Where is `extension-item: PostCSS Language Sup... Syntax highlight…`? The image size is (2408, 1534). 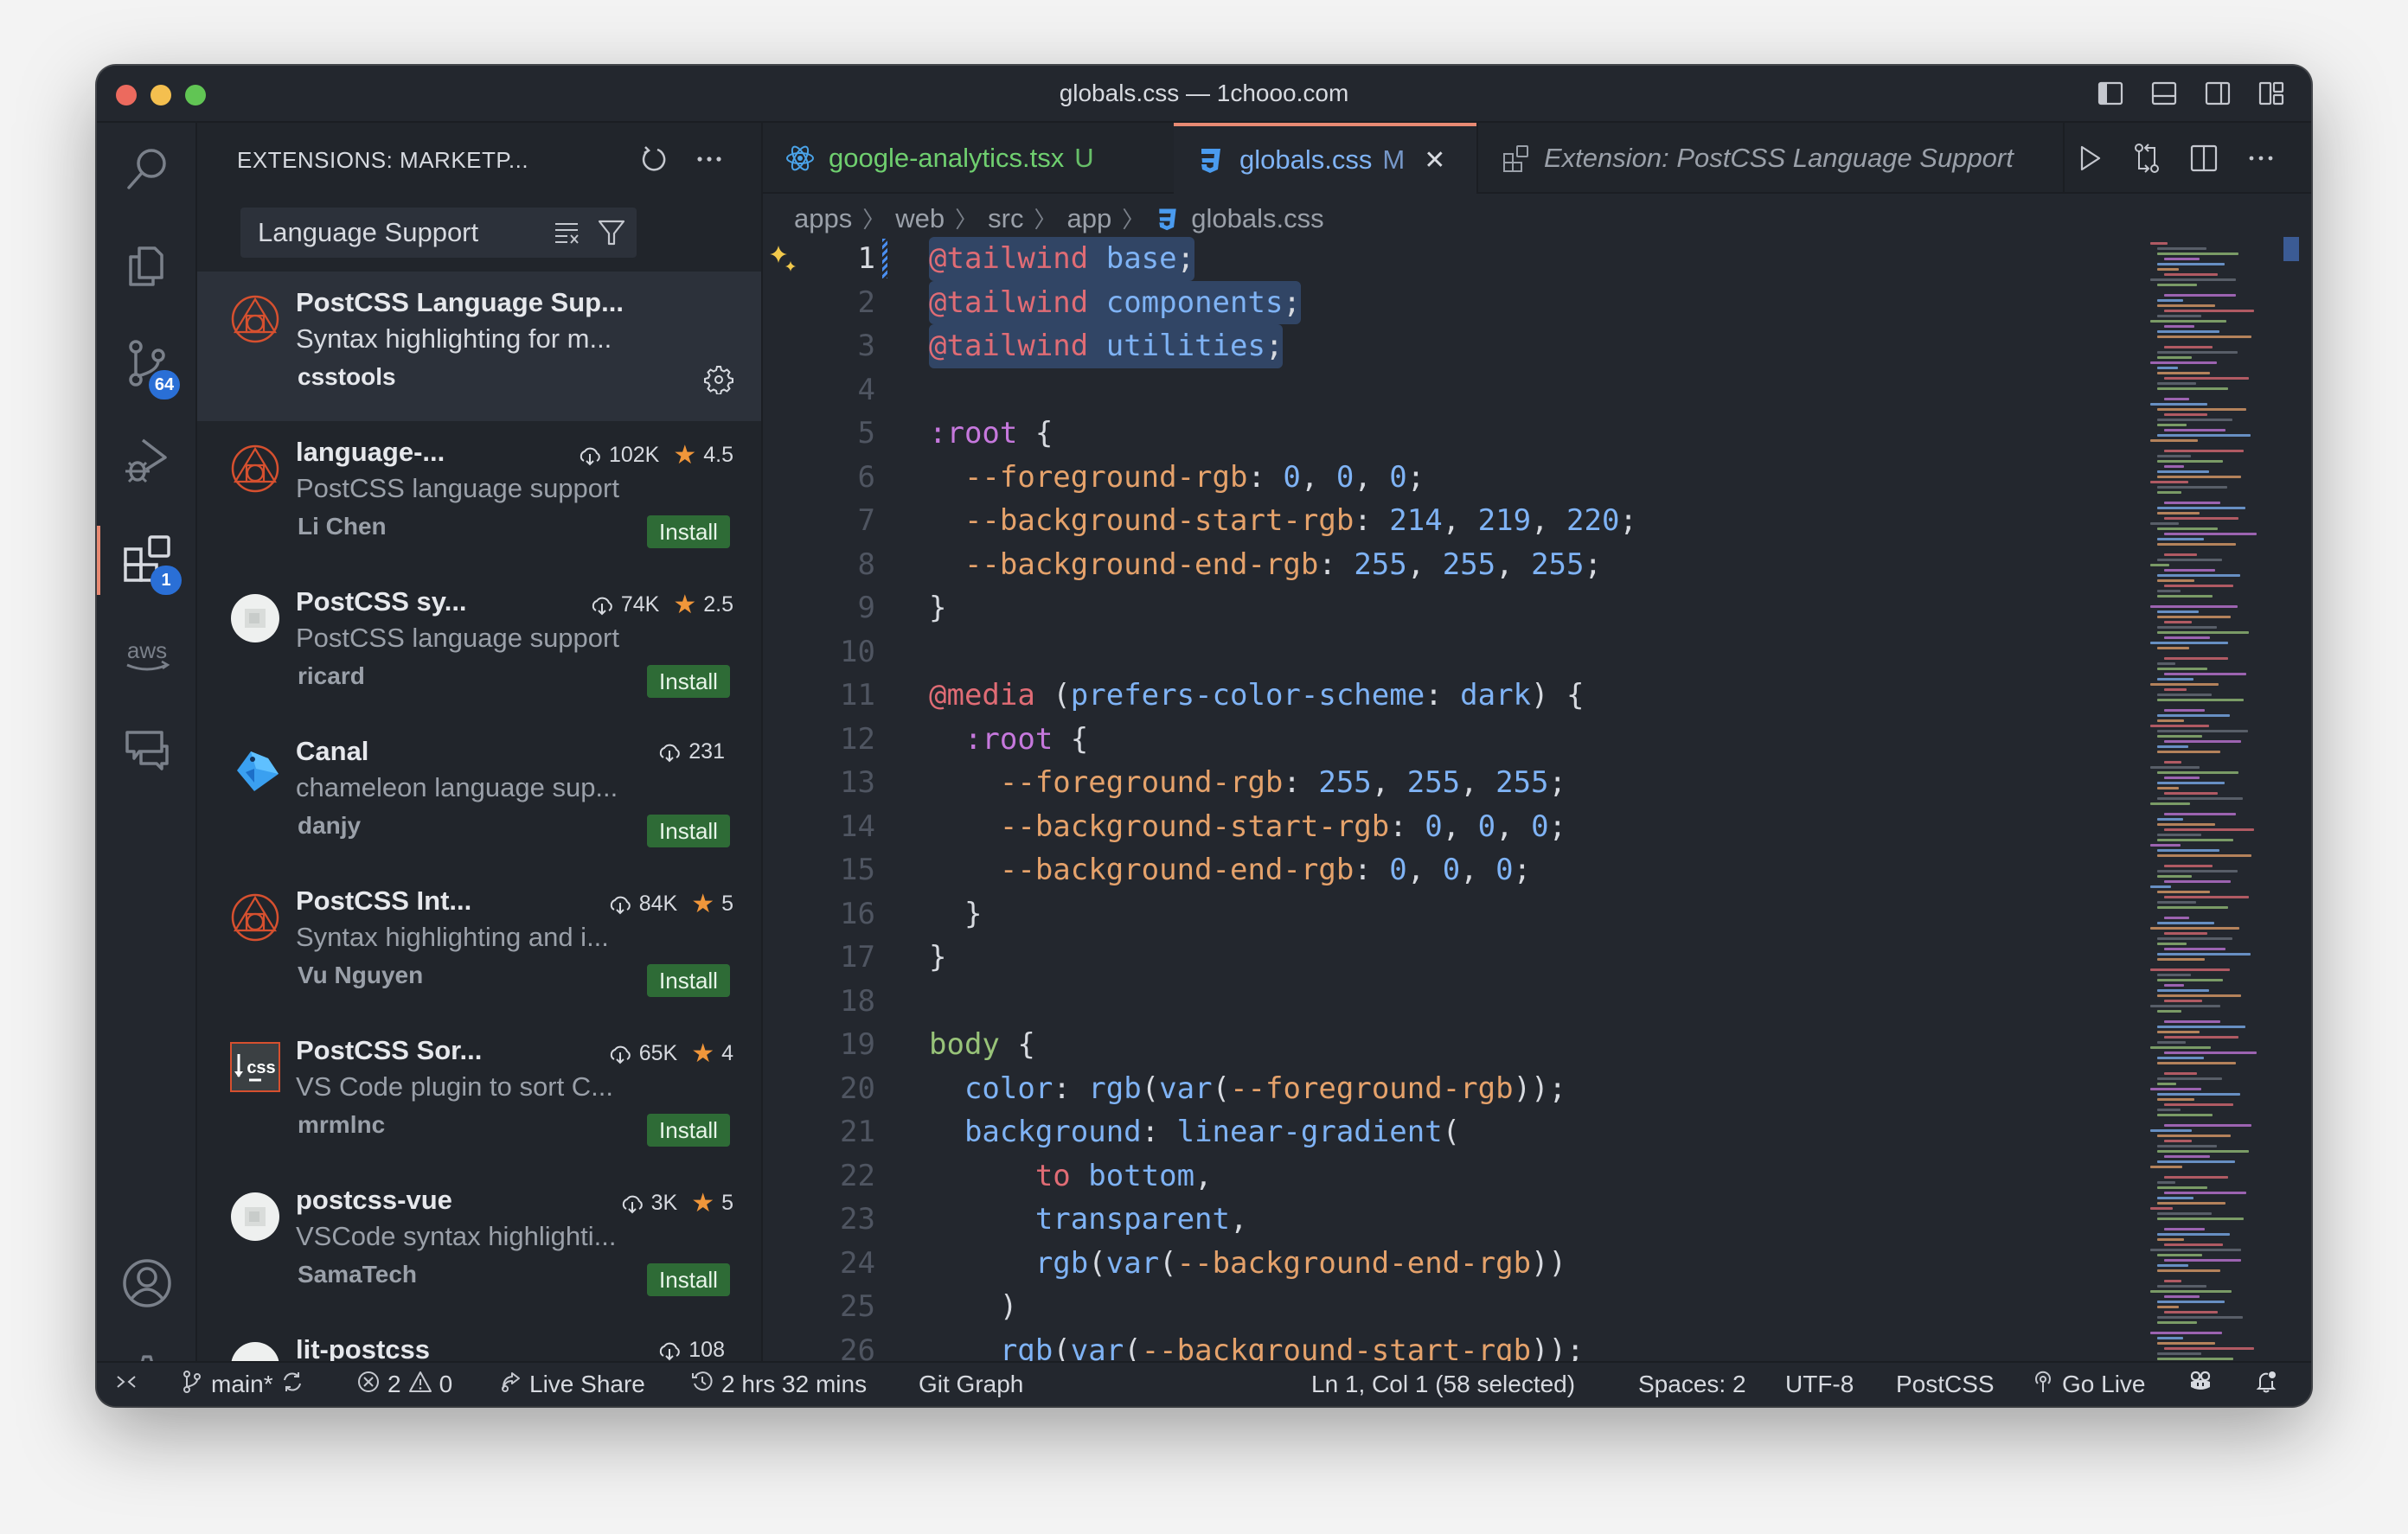
extension-item: PostCSS Language Sup... Syntax highlight… is located at coordinates (479, 346).